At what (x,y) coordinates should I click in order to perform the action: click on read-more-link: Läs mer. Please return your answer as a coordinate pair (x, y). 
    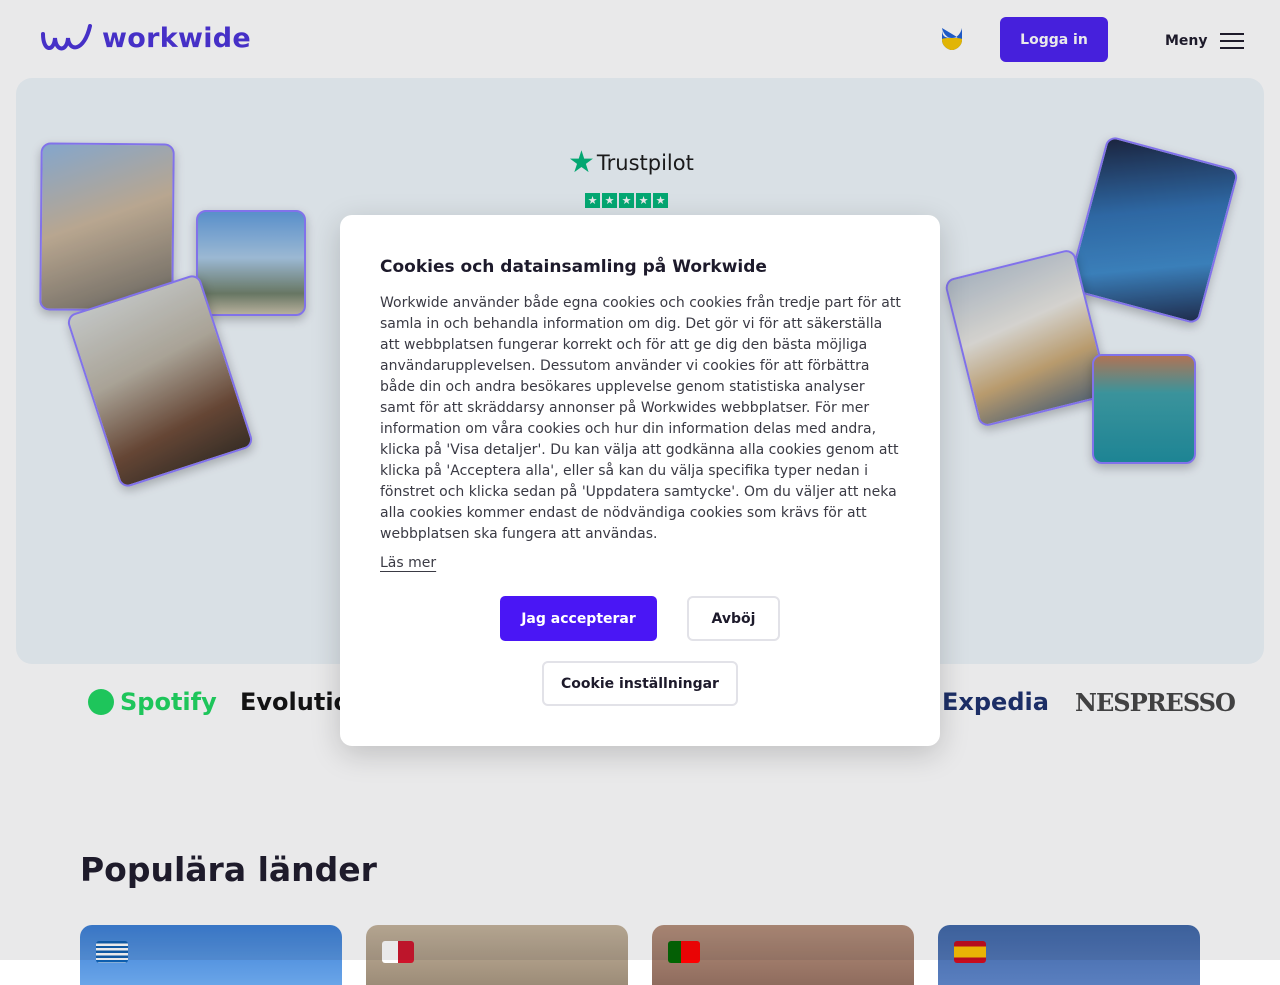
    Looking at the image, I should click on (408, 563).